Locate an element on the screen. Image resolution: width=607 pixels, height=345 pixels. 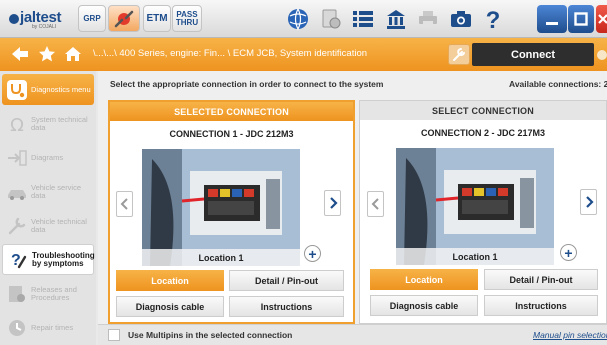
camera-button is located at coordinates (461, 18).